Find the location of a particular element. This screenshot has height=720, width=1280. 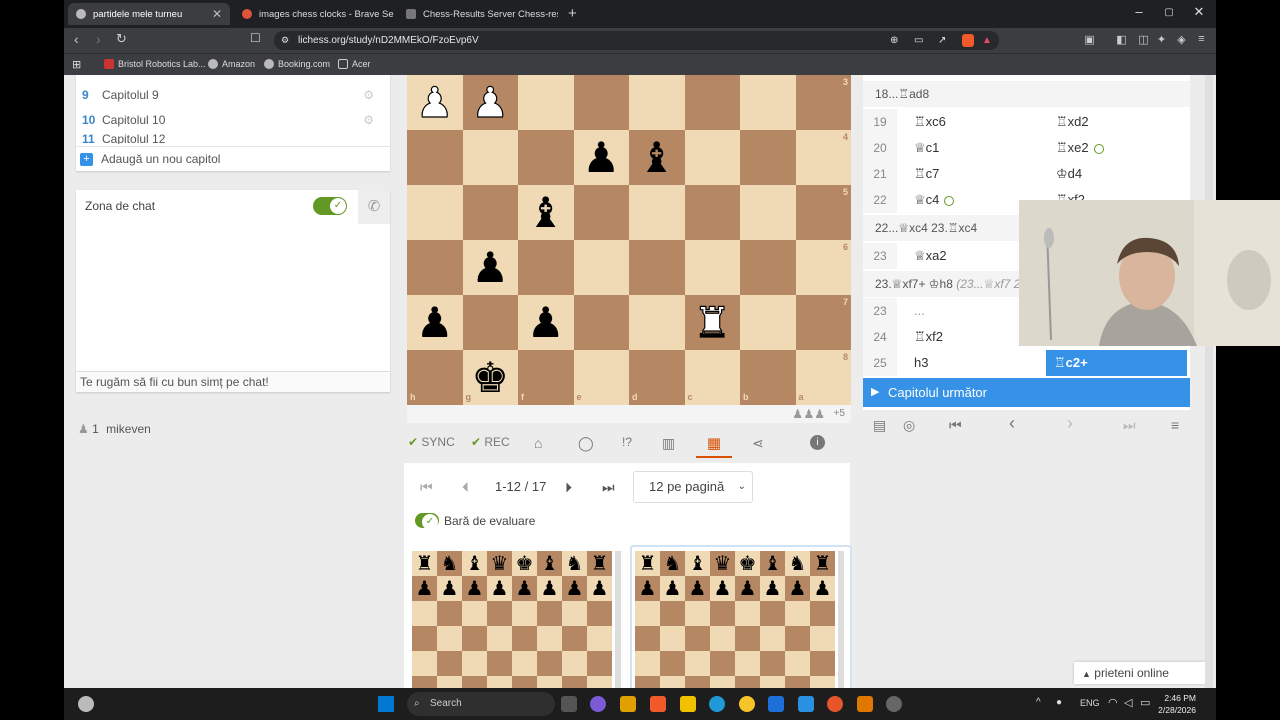

tab-chess-results: Chess-Results Server Chess-results.co is located at coordinates (478, 14).